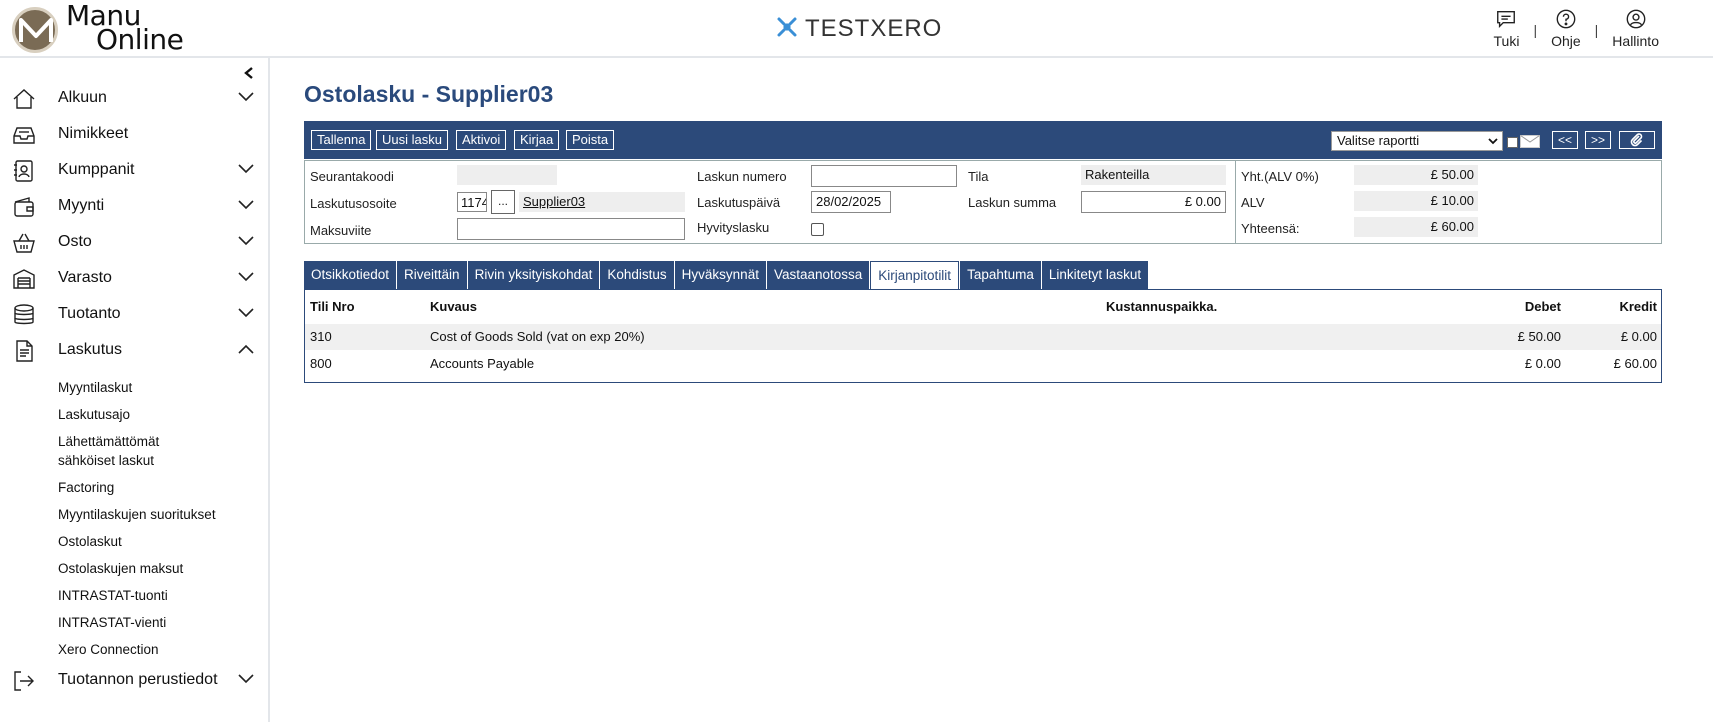  I want to click on new-invoice-button: Uusi lasku, so click(412, 140).